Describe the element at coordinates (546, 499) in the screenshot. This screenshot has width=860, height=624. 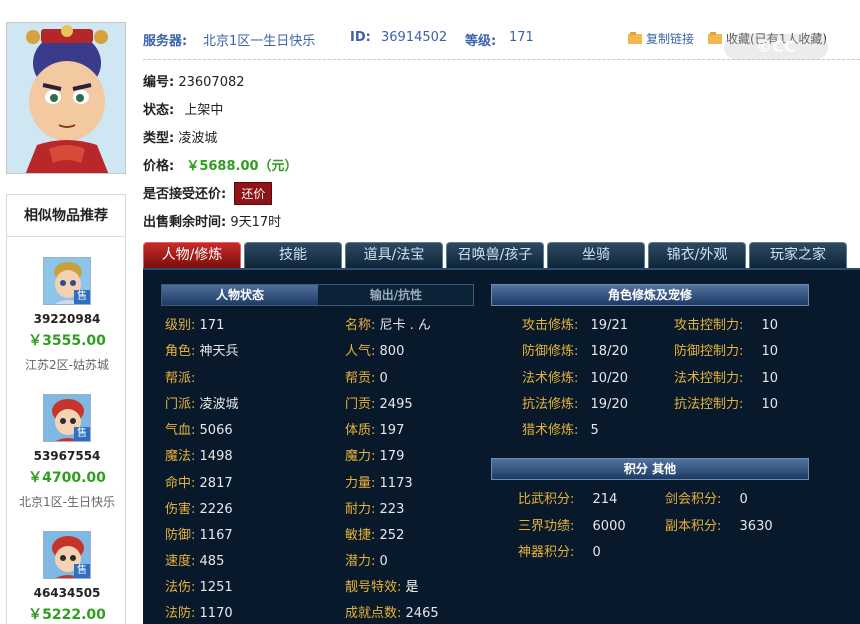
I see `points-label: 比武积分:` at that location.